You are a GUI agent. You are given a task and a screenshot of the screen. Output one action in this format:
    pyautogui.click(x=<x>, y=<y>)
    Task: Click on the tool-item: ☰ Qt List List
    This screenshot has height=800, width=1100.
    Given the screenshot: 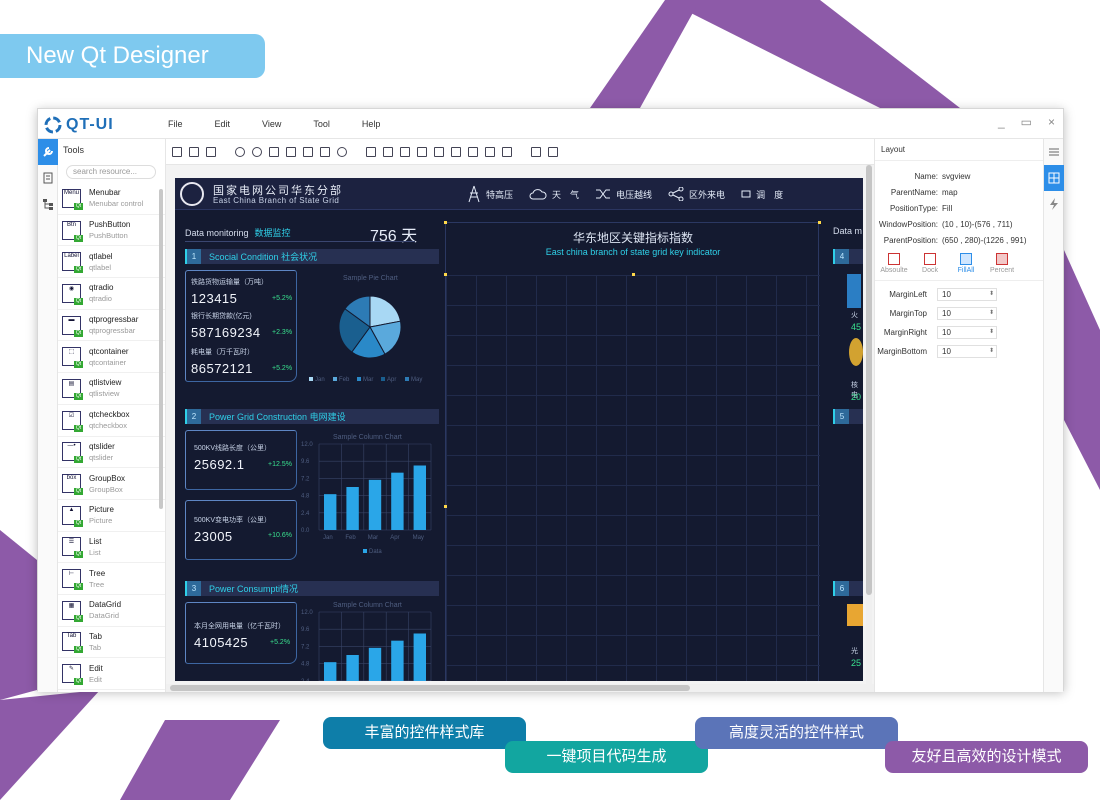 What is the action you would take?
    pyautogui.click(x=111, y=548)
    